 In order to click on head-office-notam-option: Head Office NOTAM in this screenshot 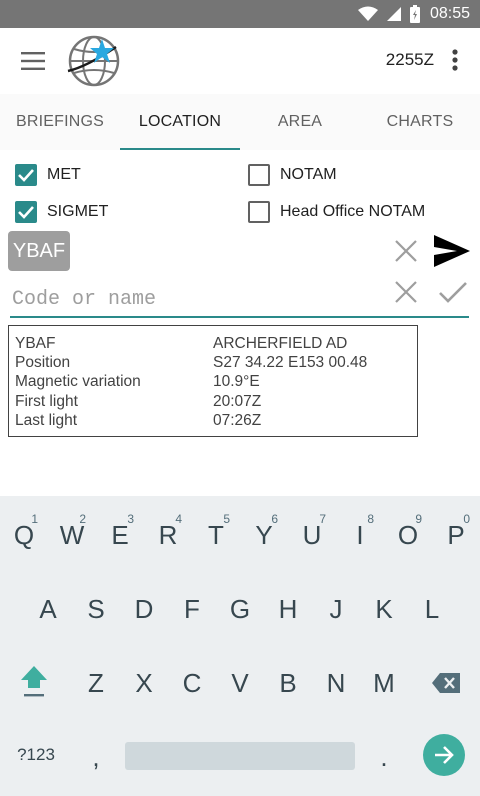, I will do `click(336, 212)`.